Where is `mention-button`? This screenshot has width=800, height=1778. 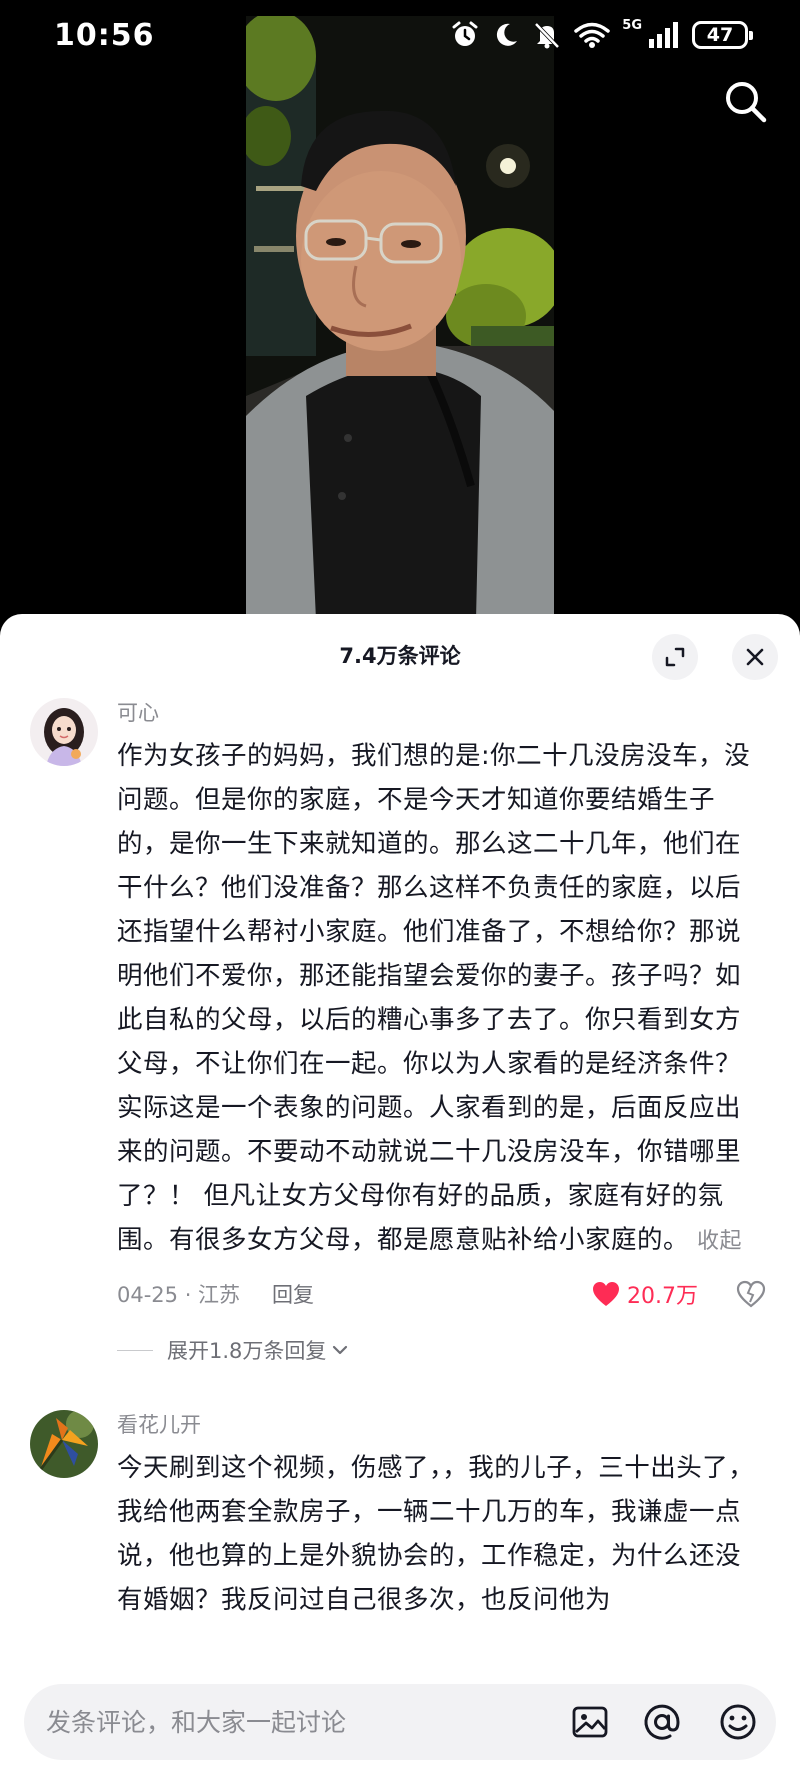 mention-button is located at coordinates (662, 1722).